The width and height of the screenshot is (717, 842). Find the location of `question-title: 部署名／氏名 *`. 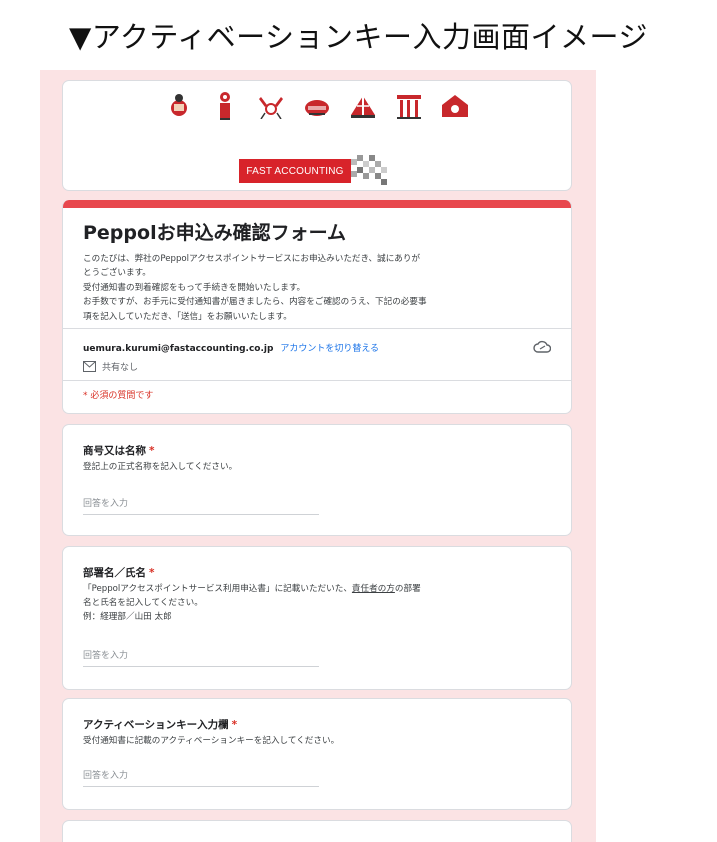

question-title: 部署名／氏名 * is located at coordinates (119, 572).